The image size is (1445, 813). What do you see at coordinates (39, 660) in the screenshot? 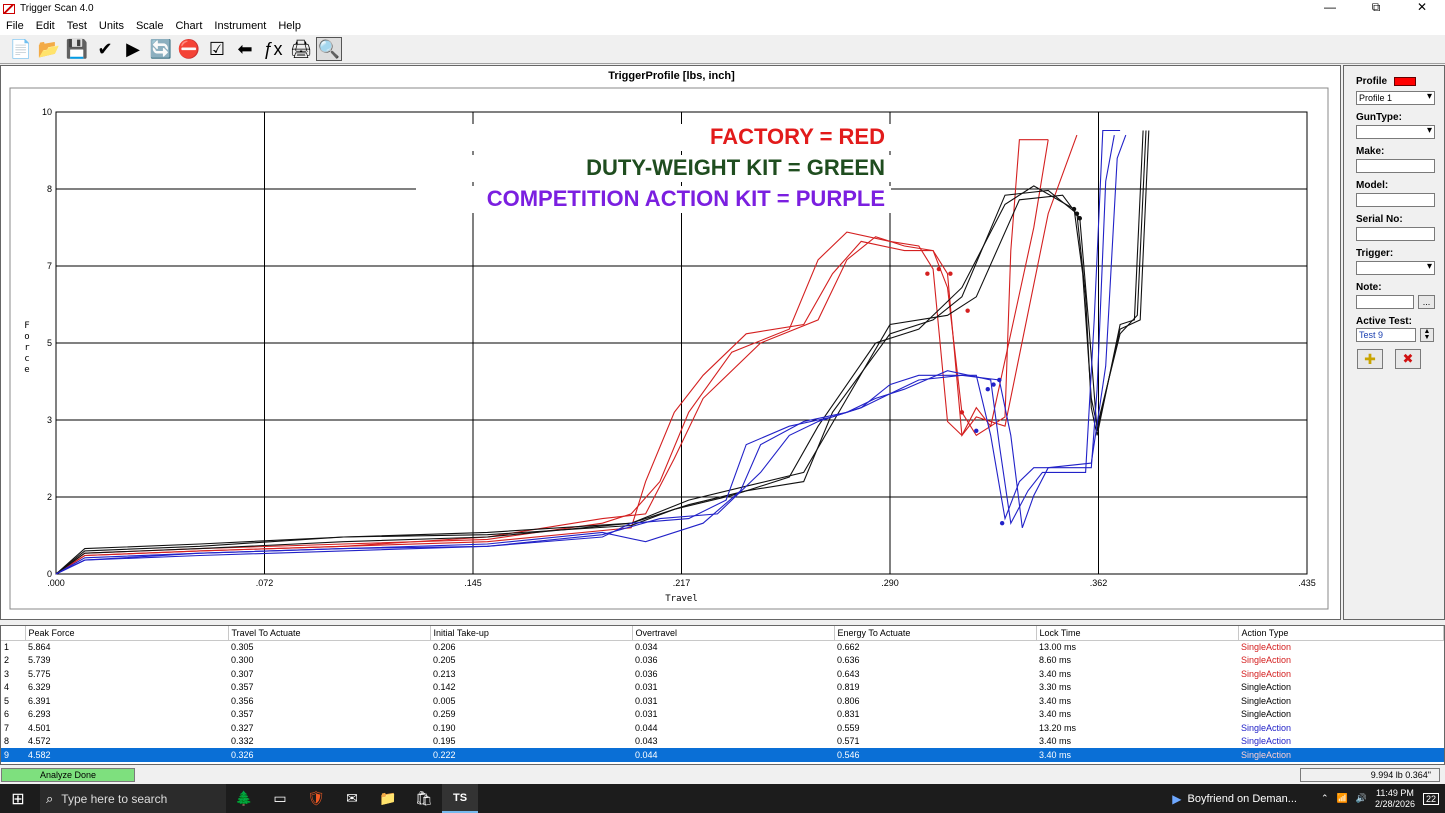
I see `table-cell: 5.739` at bounding box center [39, 660].